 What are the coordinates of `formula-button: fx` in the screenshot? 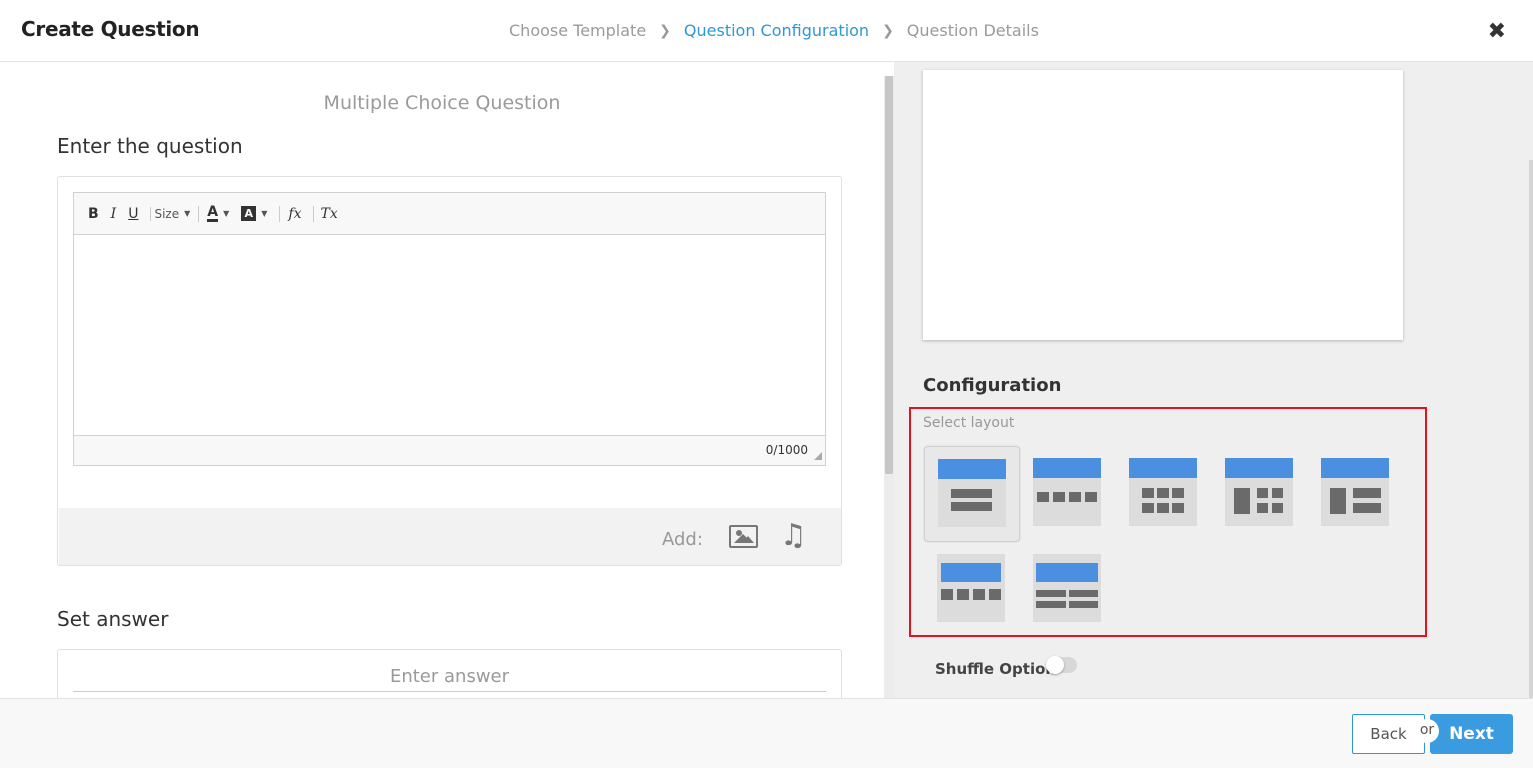 It's located at (290, 213).